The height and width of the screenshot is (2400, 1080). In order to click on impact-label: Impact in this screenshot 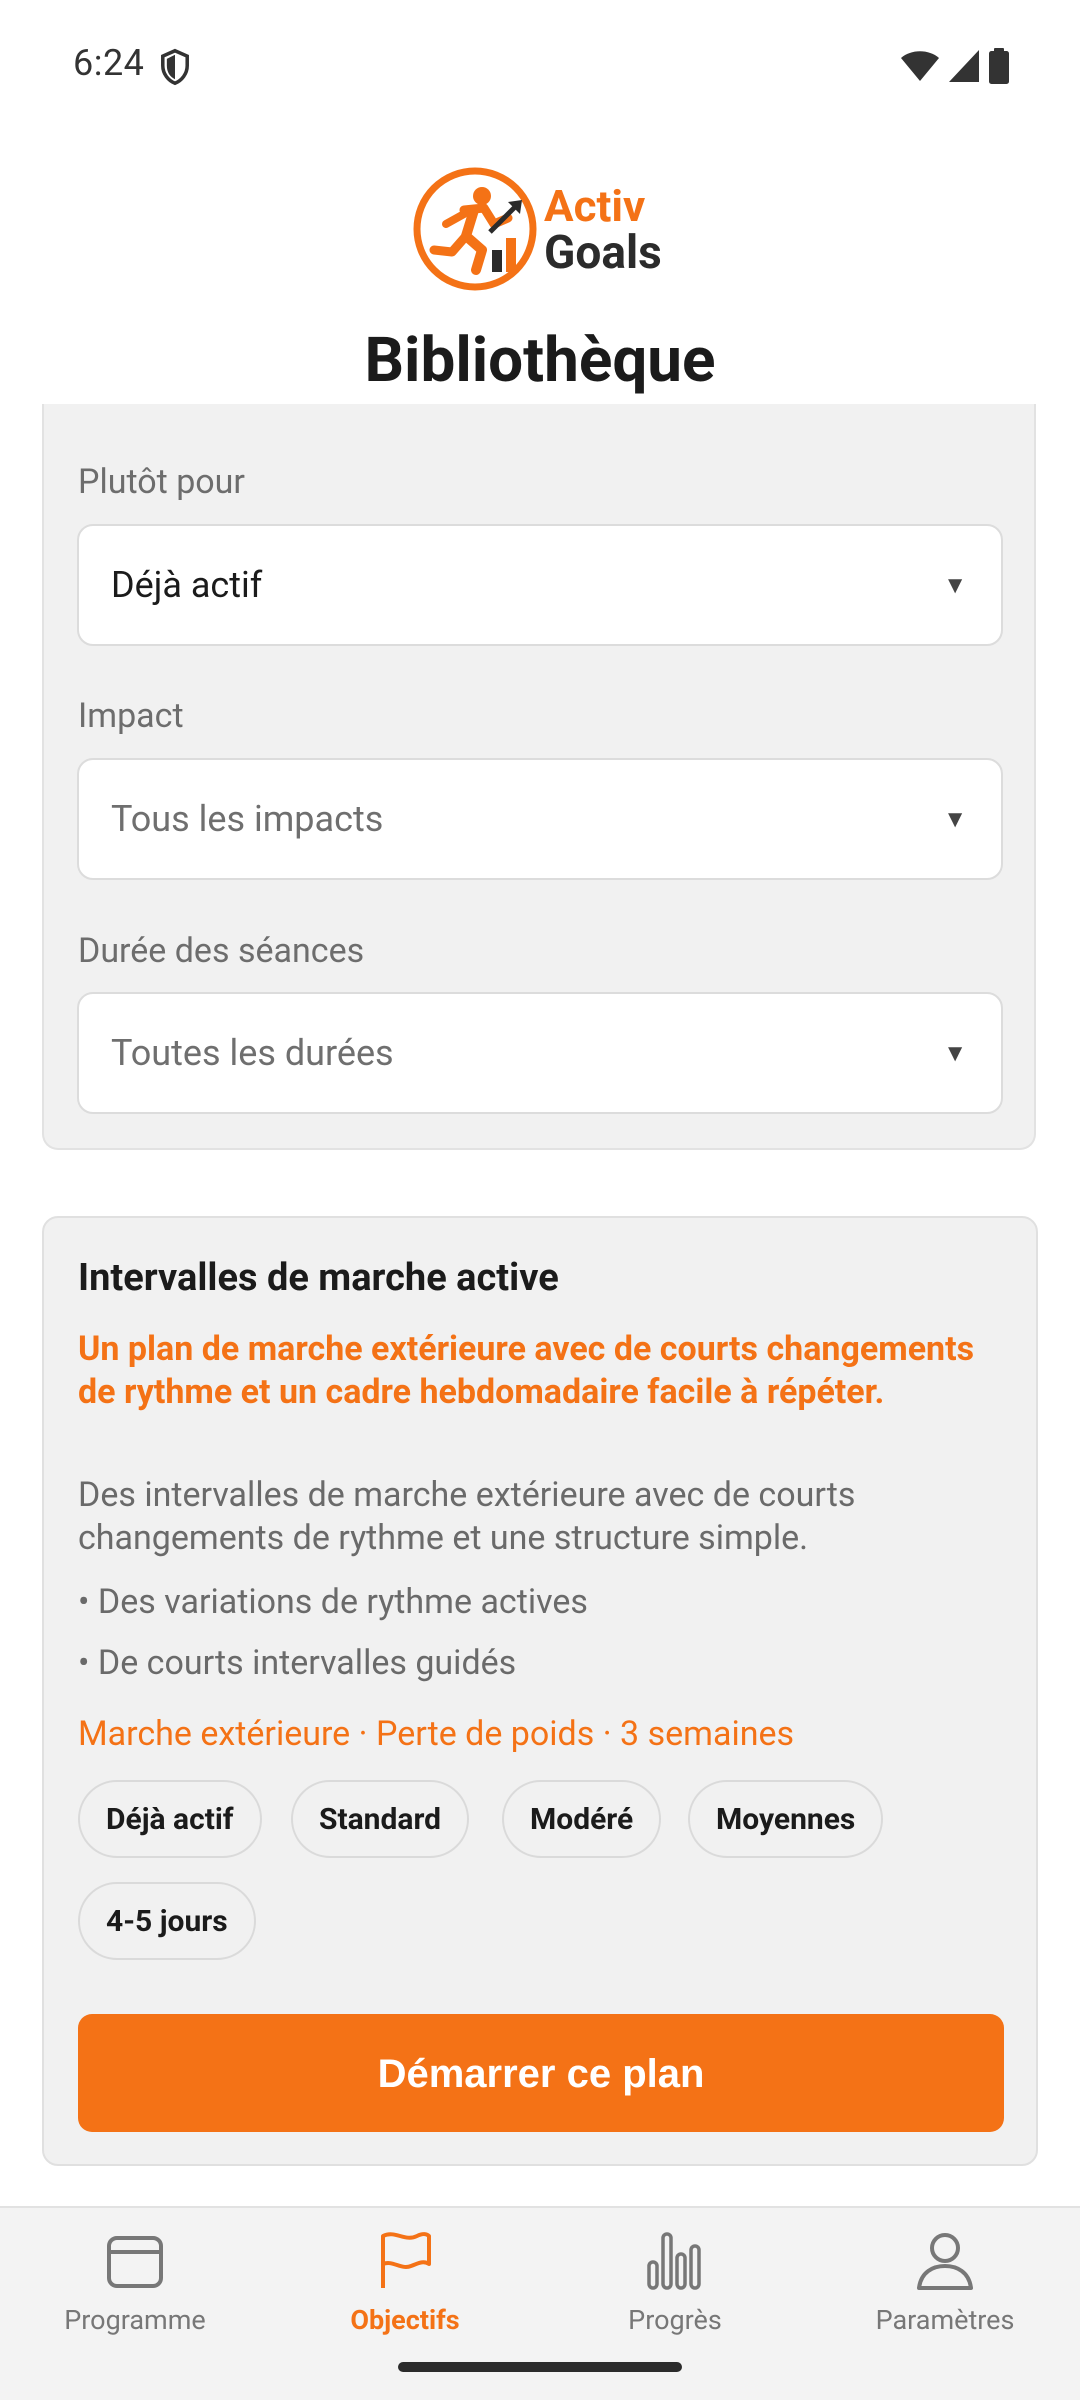, I will do `click(131, 716)`.